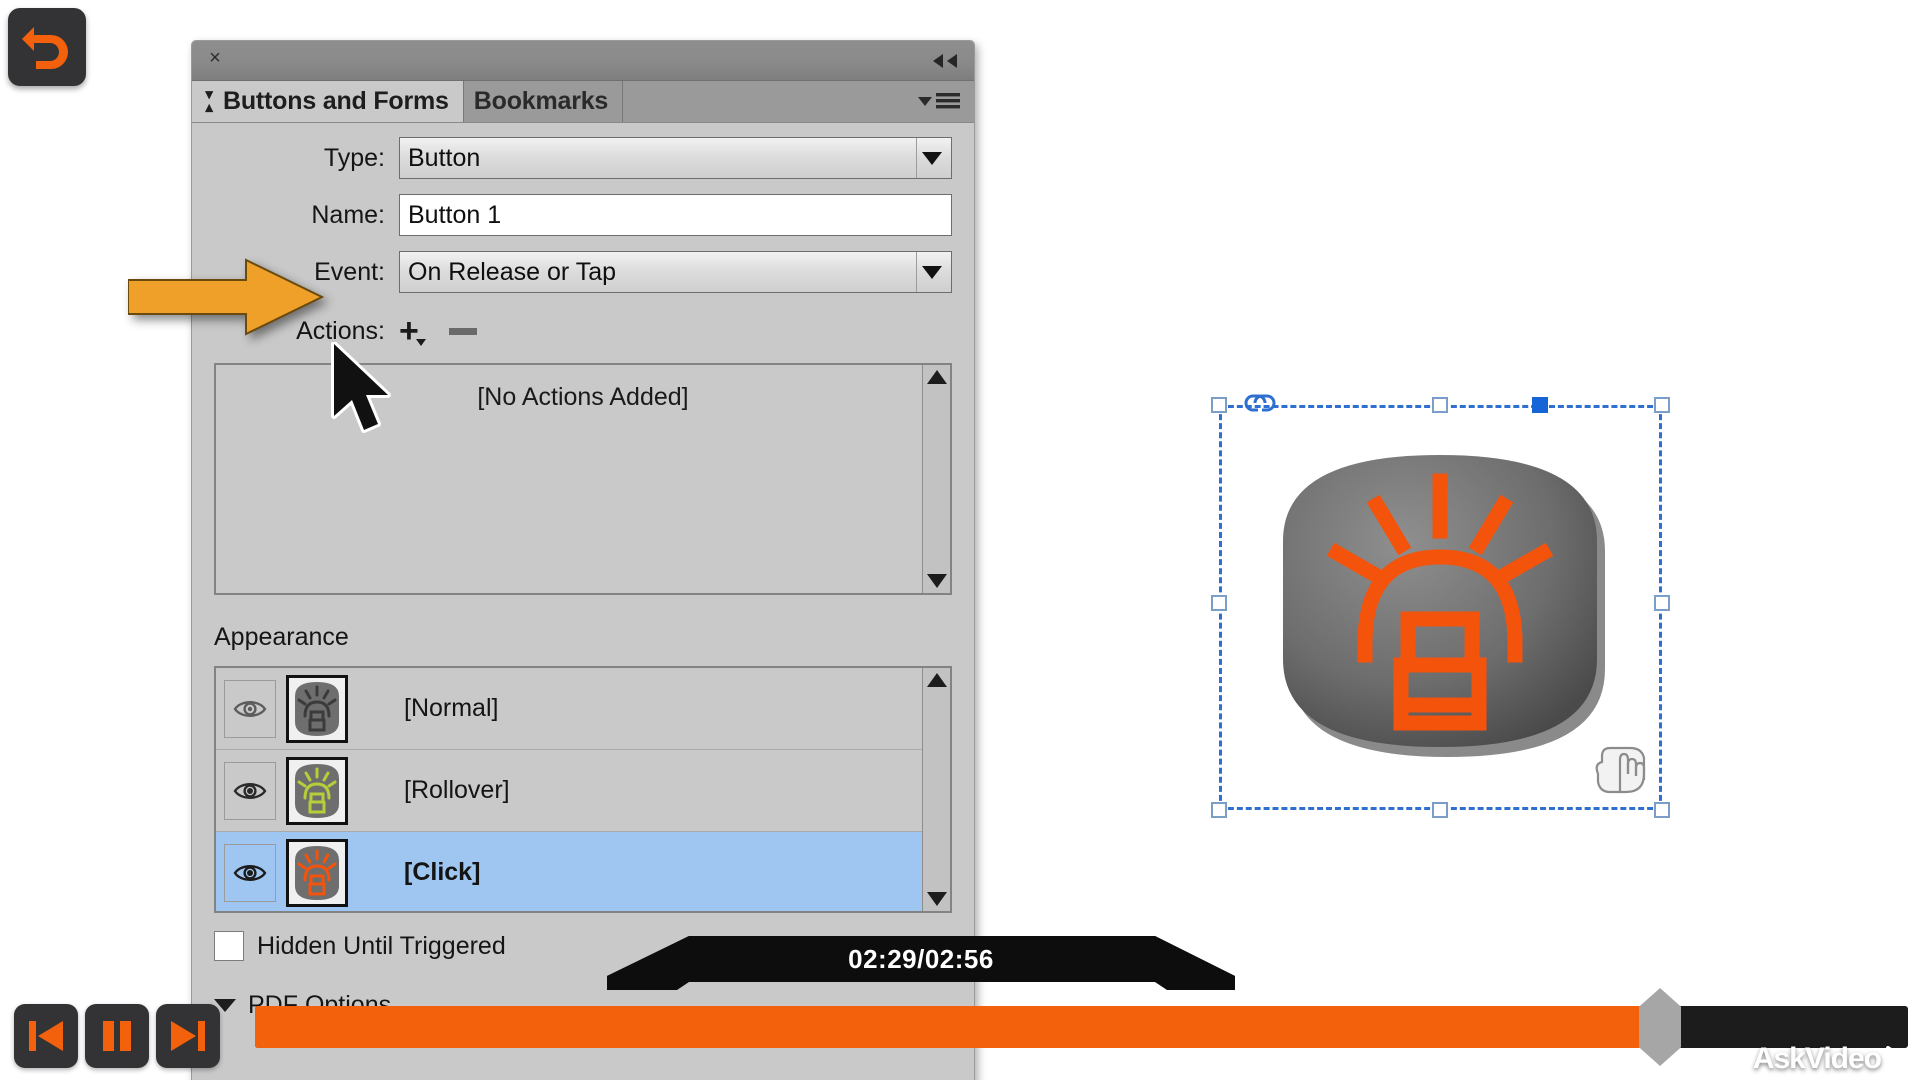 The width and height of the screenshot is (1920, 1080). What do you see at coordinates (569, 871) in the screenshot?
I see `appearance-row-click: [Click]` at bounding box center [569, 871].